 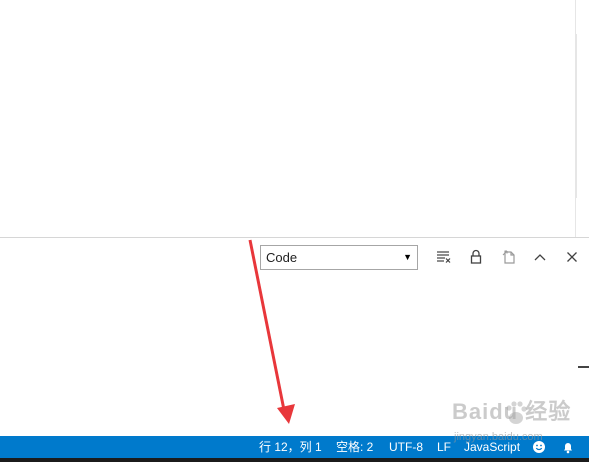 I want to click on output-scrollbar, so click(x=582, y=116).